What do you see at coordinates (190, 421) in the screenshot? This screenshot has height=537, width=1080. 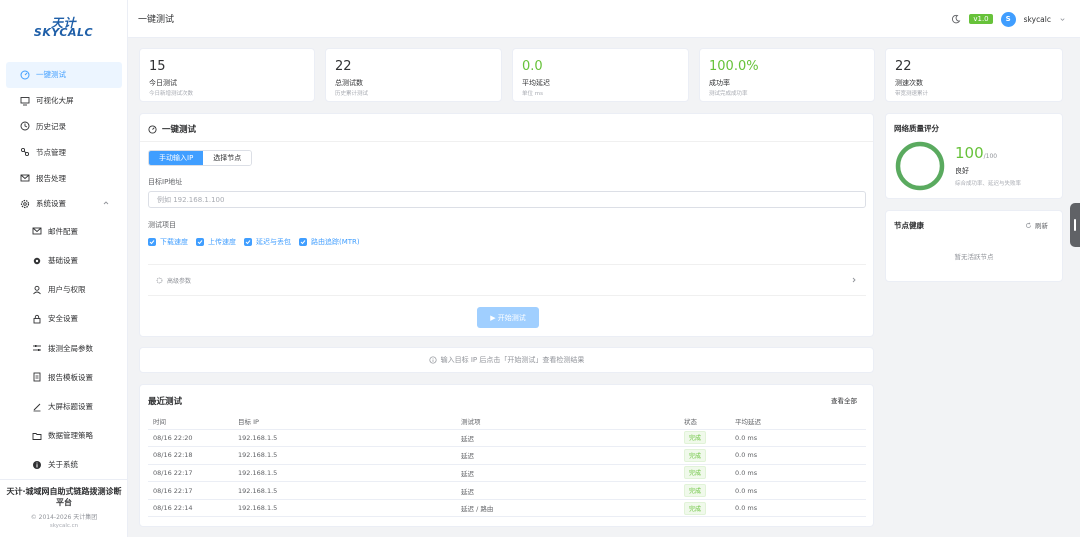 I see `col-time: 时间` at bounding box center [190, 421].